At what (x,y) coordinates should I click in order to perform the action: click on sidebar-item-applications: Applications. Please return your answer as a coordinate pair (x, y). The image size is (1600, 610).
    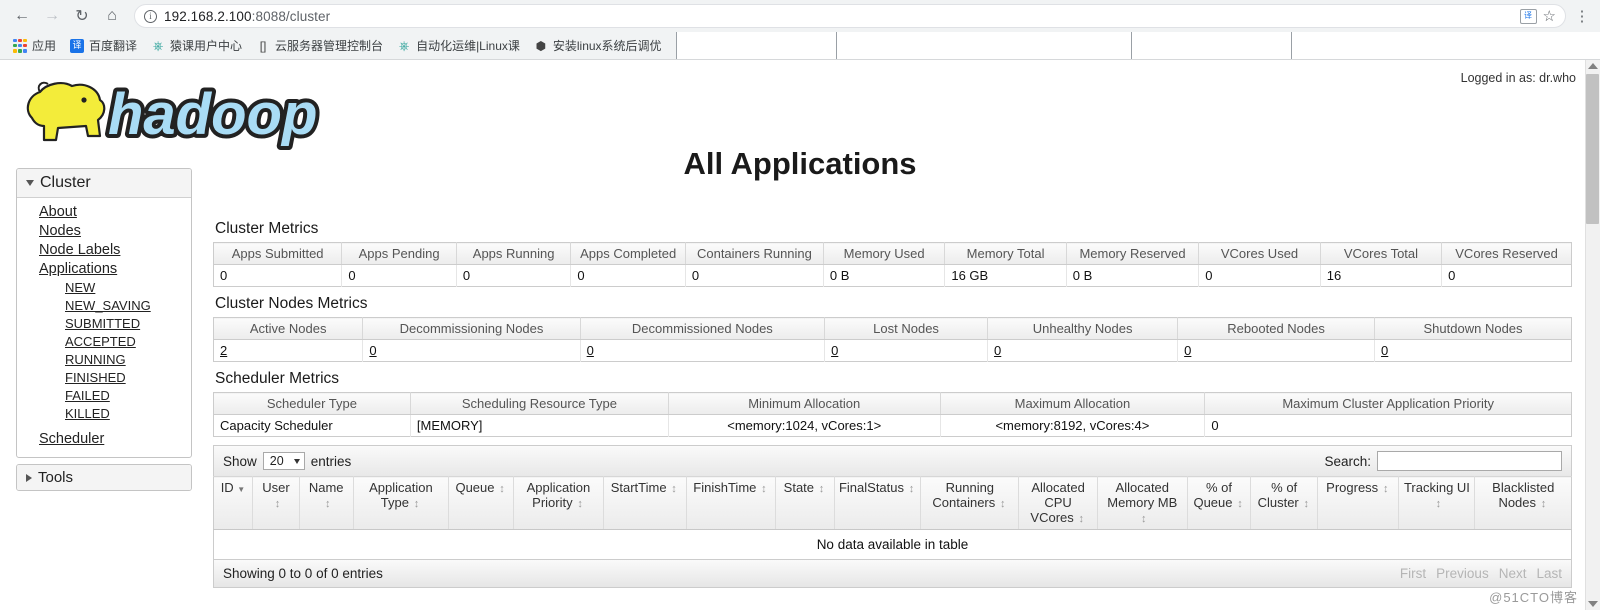
    Looking at the image, I should click on (104, 269).